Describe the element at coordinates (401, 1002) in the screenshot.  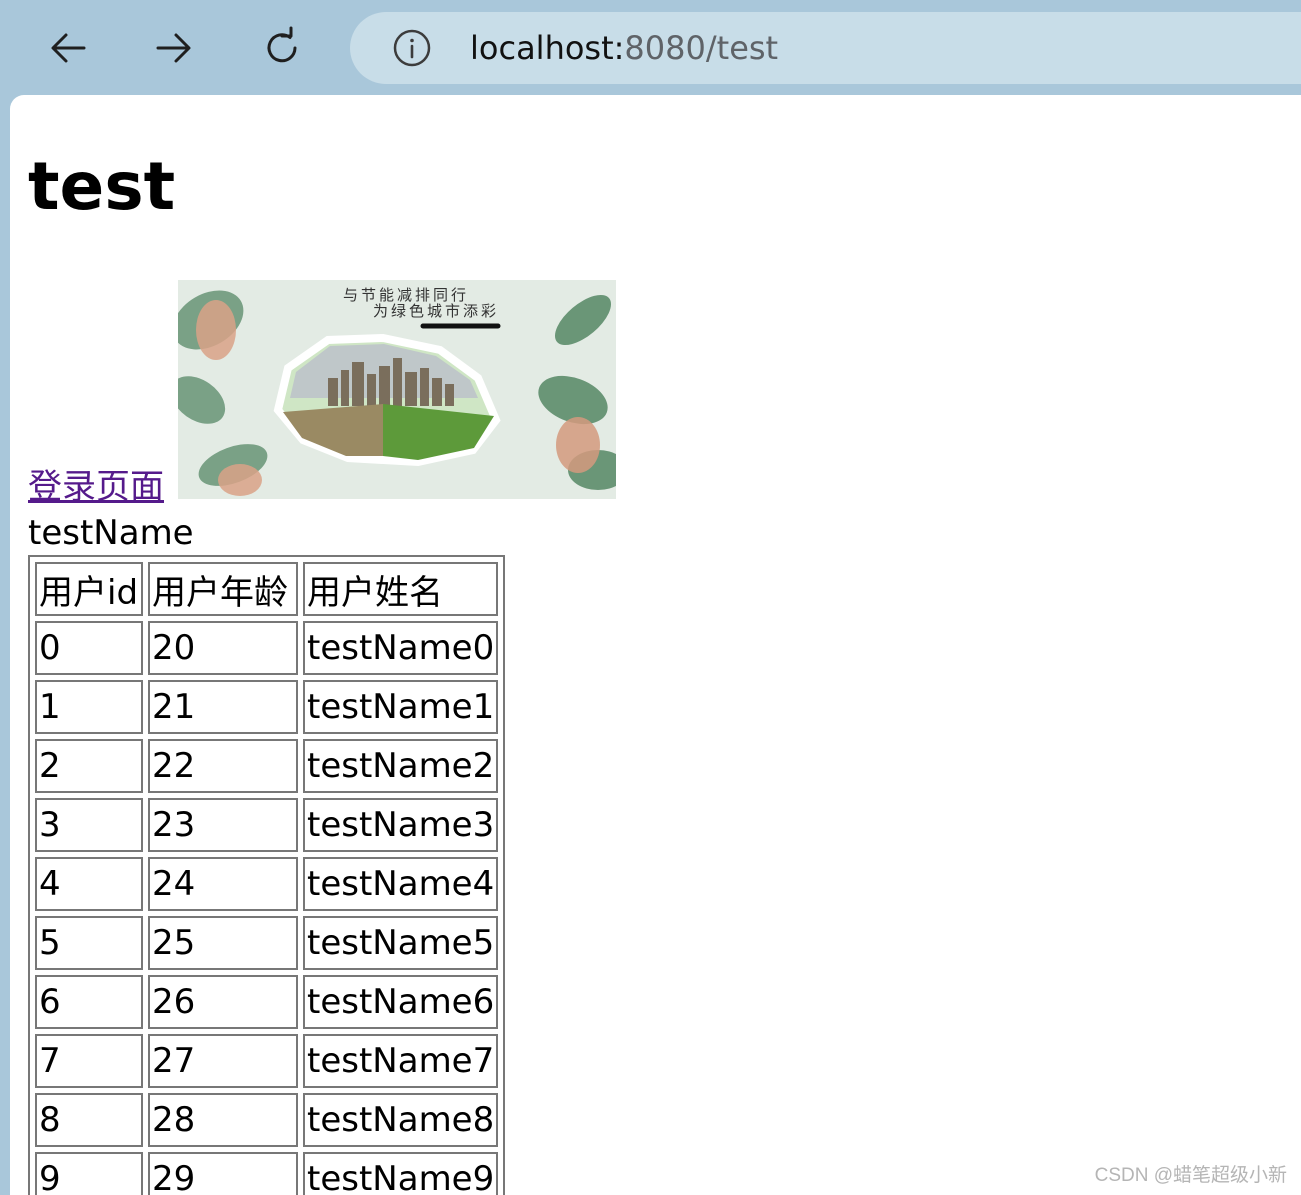
I see `cell-name: testName6` at that location.